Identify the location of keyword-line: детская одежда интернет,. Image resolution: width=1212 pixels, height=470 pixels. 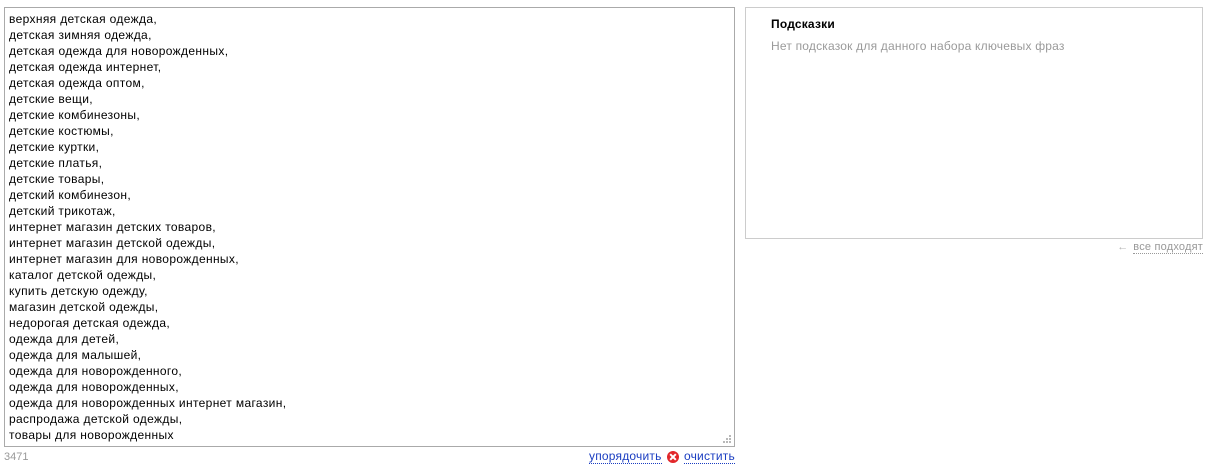
(85, 67).